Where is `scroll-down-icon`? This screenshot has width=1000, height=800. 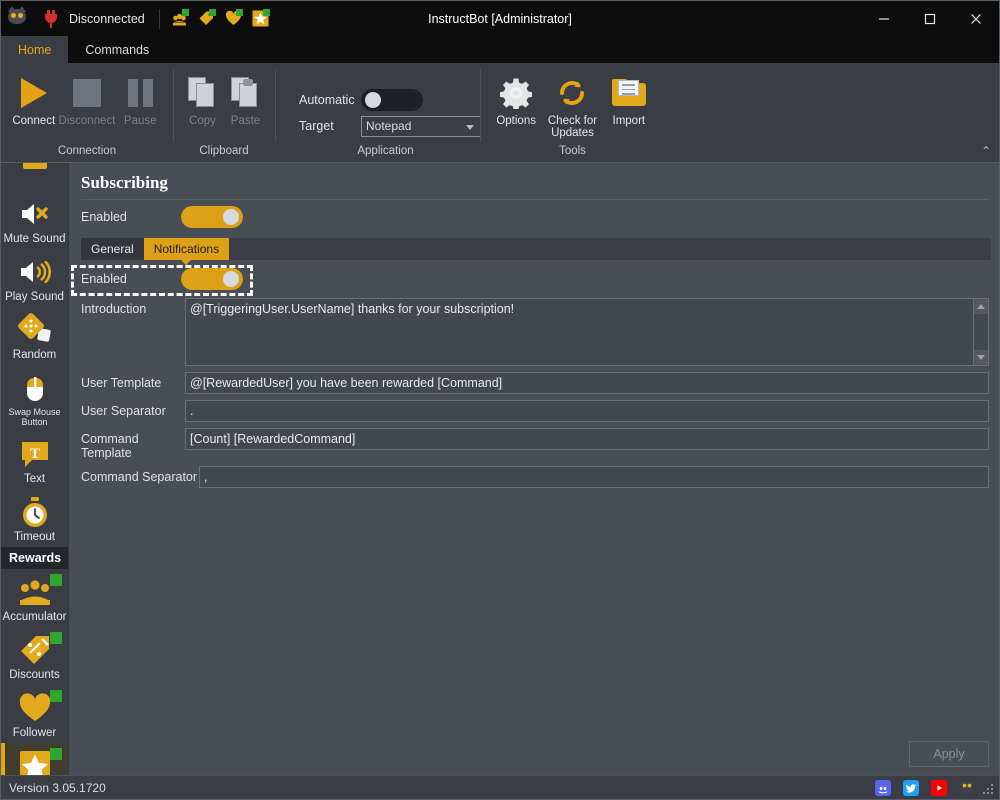 scroll-down-icon is located at coordinates (981, 357).